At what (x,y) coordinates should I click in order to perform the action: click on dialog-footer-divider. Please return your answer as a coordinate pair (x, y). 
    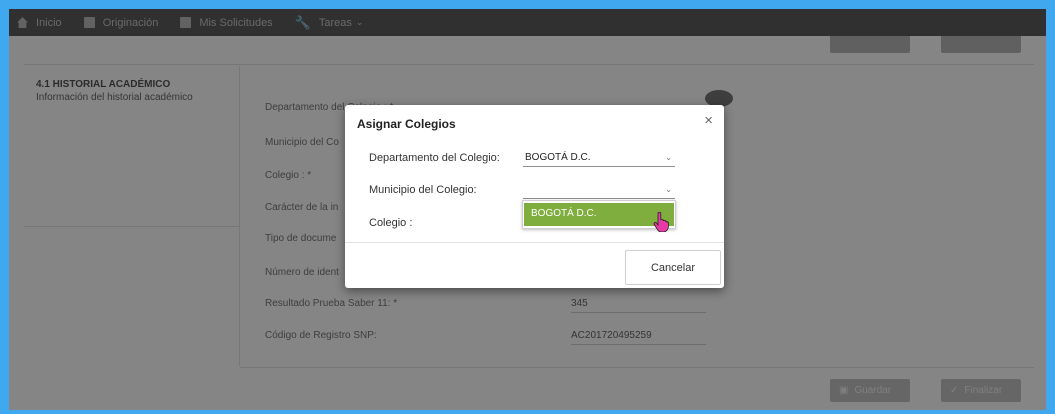
    Looking at the image, I should click on (534, 242).